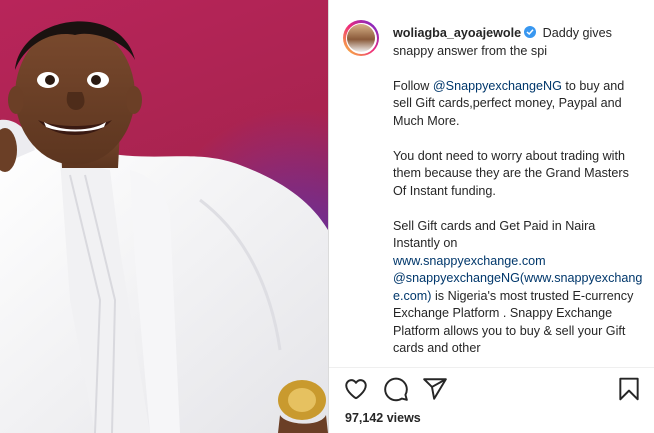 This screenshot has height=433, width=654. I want to click on post-actions-bar, so click(491, 391).